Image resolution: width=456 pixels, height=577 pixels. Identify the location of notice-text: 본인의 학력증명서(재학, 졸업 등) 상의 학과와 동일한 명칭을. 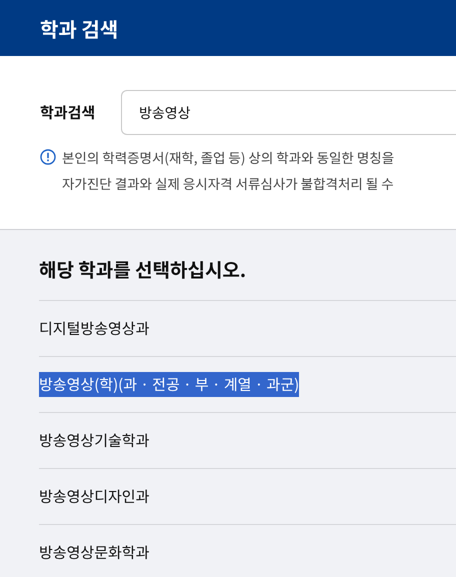
(228, 157).